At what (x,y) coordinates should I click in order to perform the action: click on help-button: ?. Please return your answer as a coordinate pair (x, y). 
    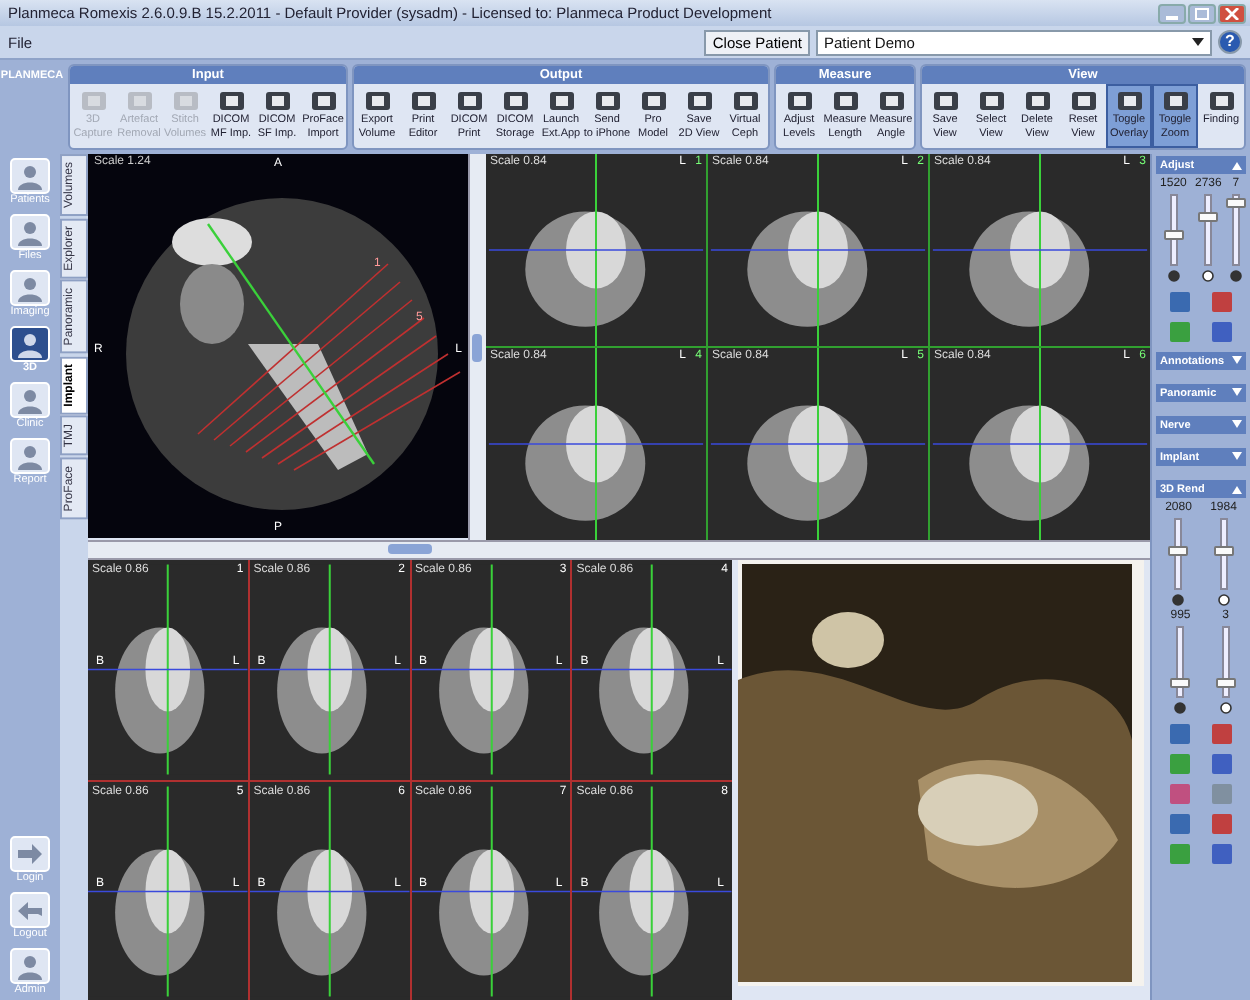
    Looking at the image, I should click on (1230, 42).